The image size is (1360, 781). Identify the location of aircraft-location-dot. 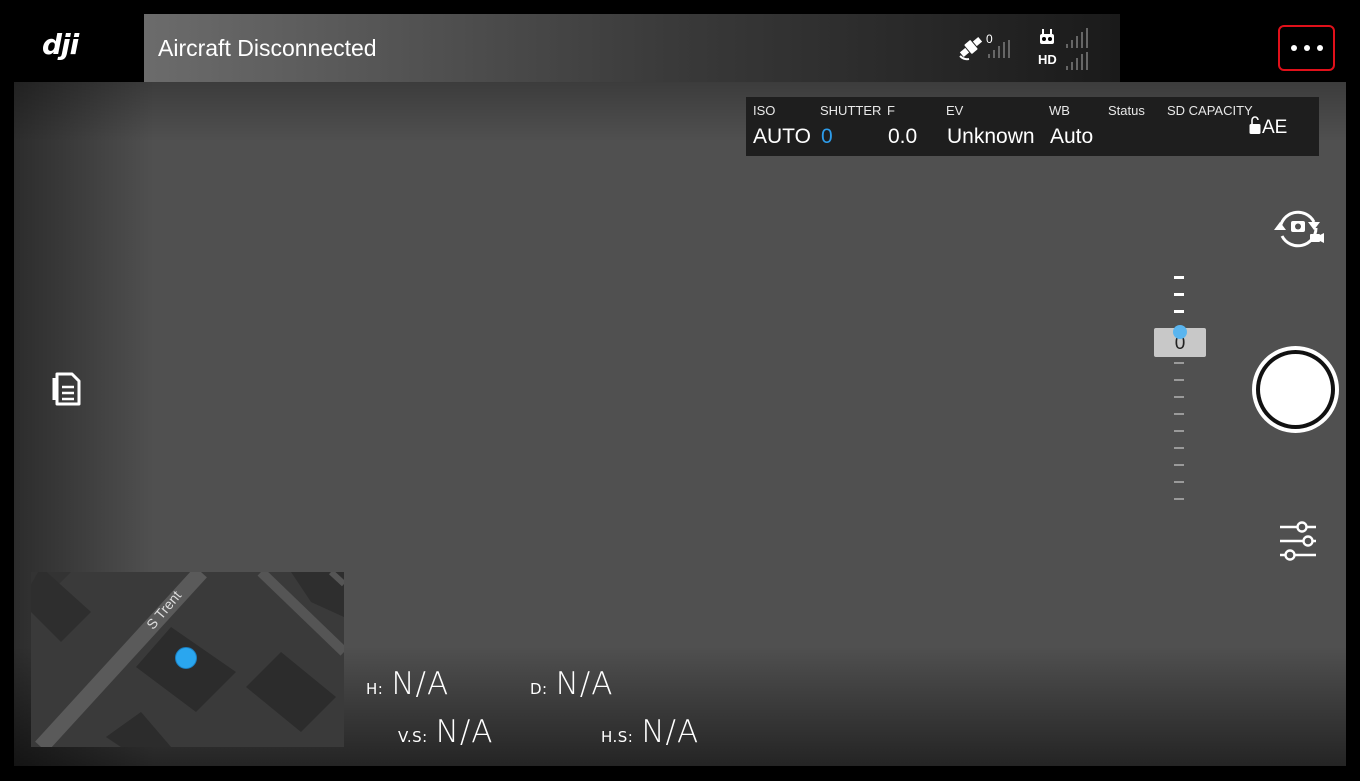
(186, 658).